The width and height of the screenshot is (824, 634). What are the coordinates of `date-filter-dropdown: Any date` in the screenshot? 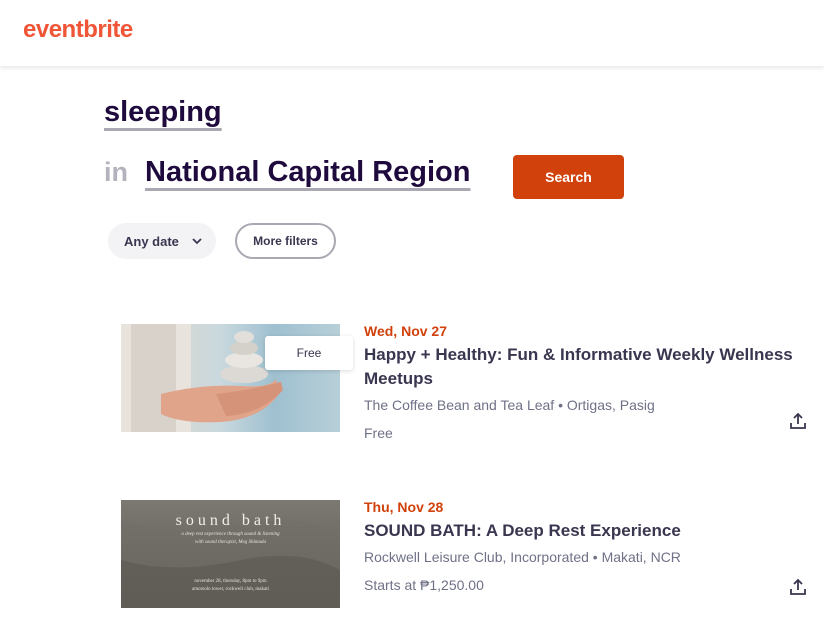 It's located at (162, 241).